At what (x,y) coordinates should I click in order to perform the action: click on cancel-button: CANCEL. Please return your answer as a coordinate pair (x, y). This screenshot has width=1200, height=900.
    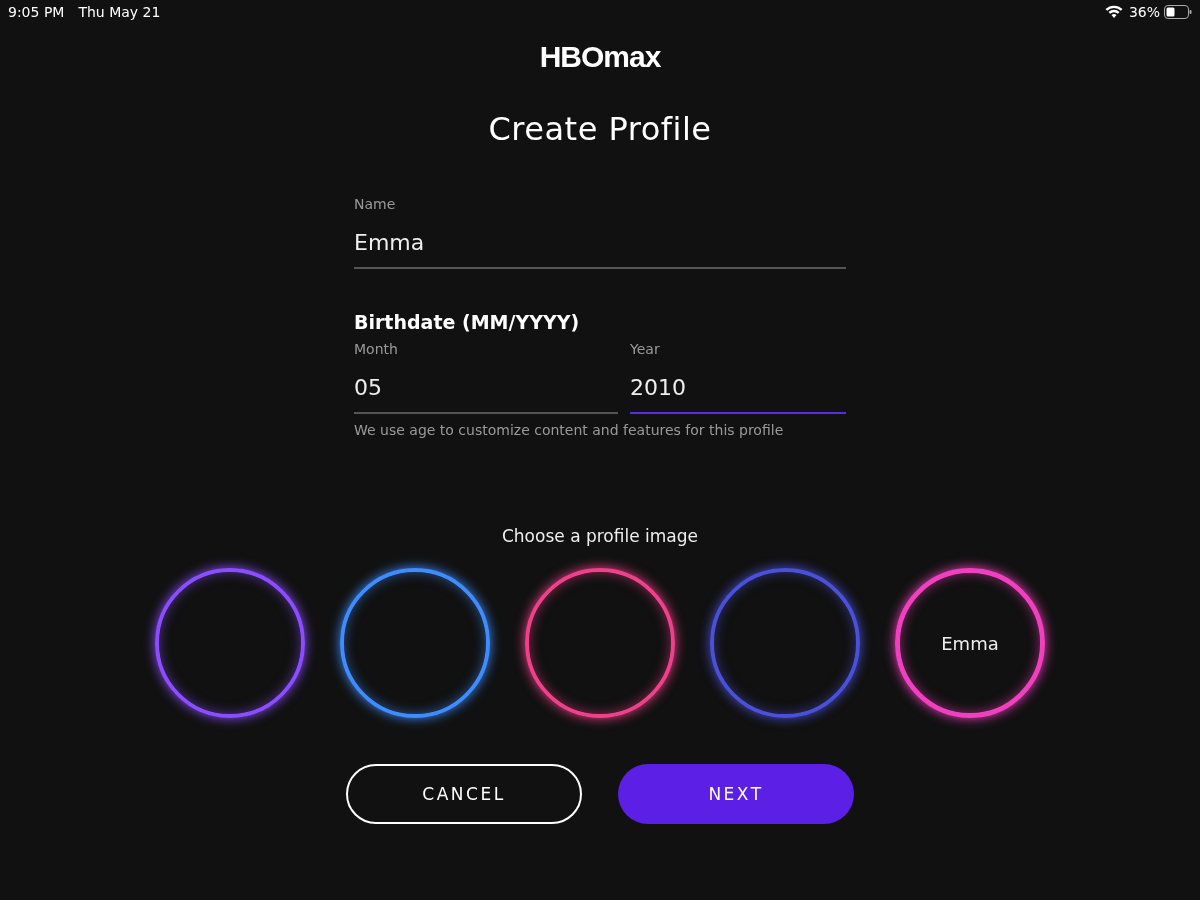
    Looking at the image, I should click on (464, 794).